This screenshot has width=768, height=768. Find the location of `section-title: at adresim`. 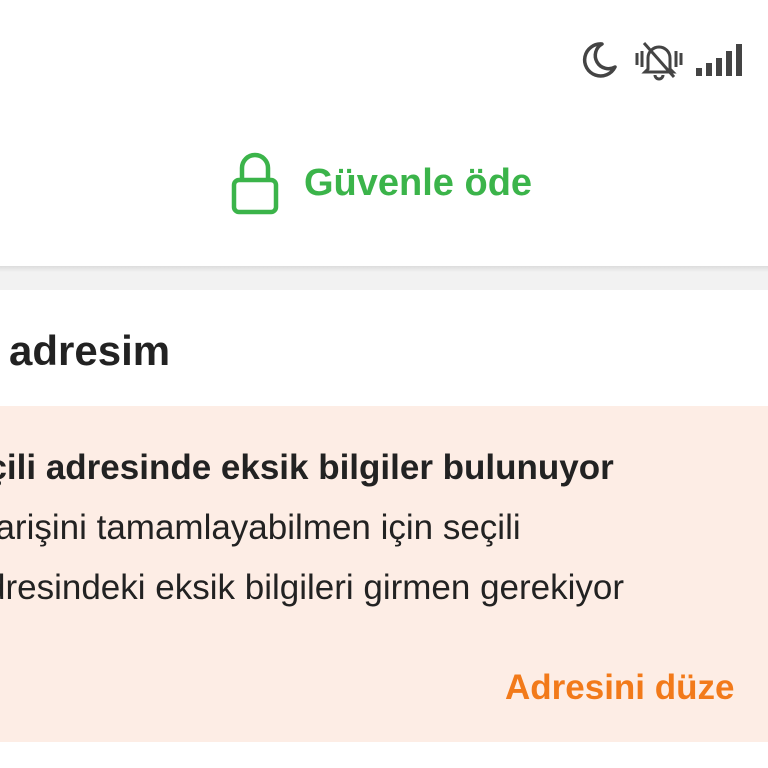

section-title: at adresim is located at coordinates (85, 350).